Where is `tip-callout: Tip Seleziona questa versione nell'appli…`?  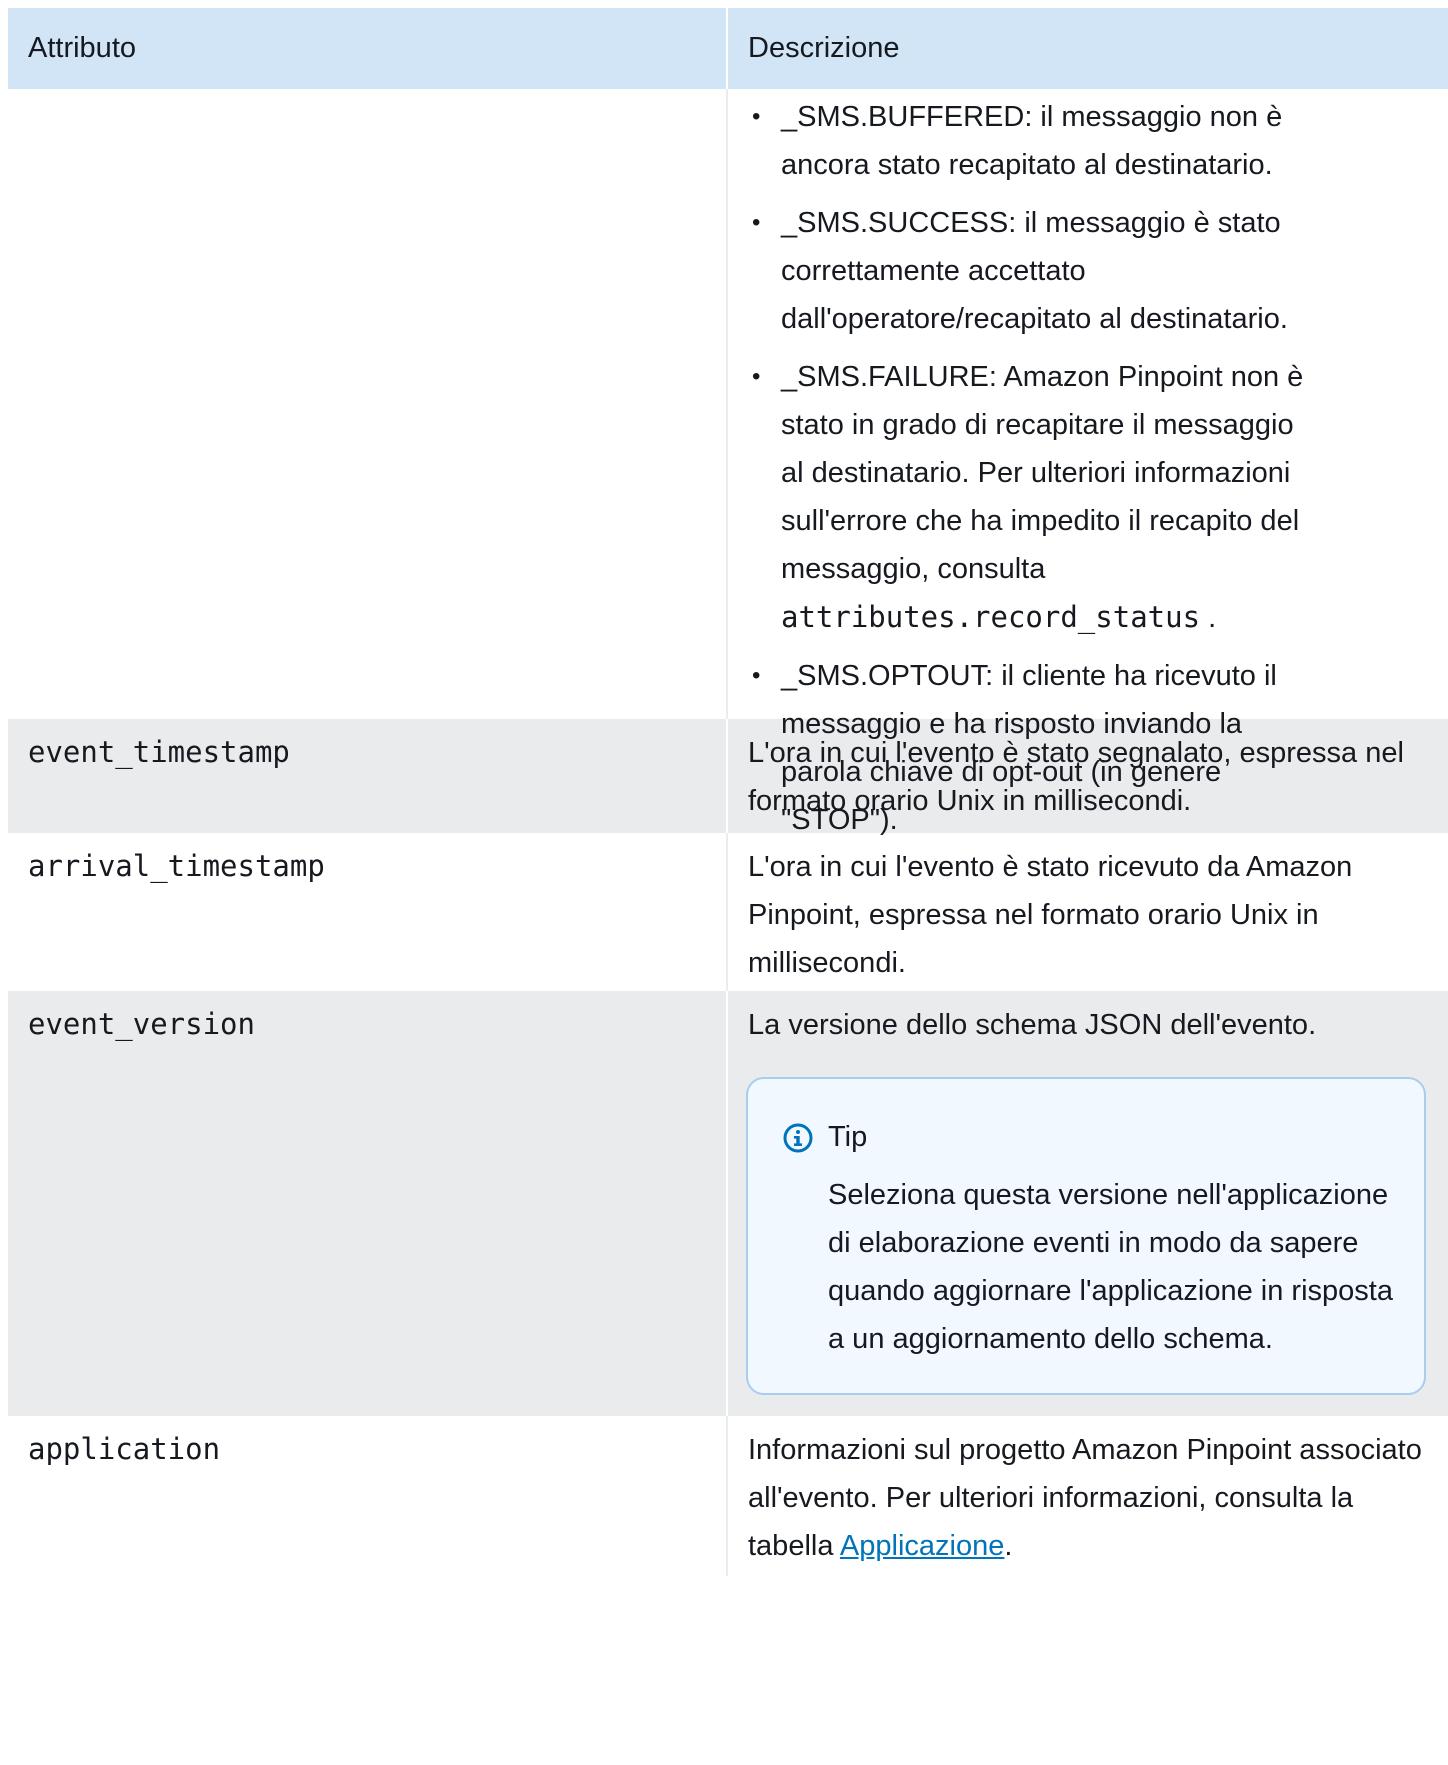 tip-callout: Tip Seleziona questa versione nell'appli… is located at coordinates (1086, 1236).